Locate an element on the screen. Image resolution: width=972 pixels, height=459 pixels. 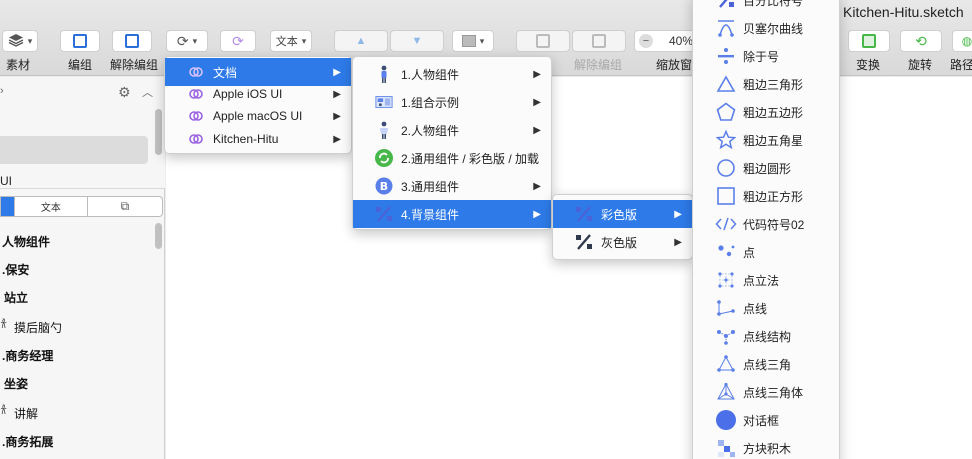
menu-item-block-bricks: 方块积木 is located at coordinates (766, 446).